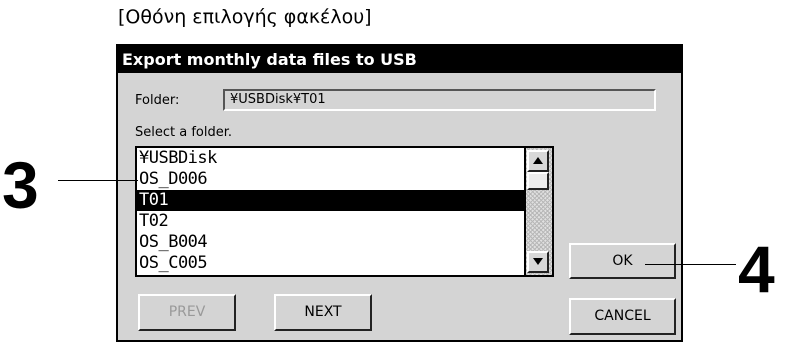 This screenshot has height=347, width=790. Describe the element at coordinates (331, 263) in the screenshot. I see `folder-list-item: OS_C005` at that location.